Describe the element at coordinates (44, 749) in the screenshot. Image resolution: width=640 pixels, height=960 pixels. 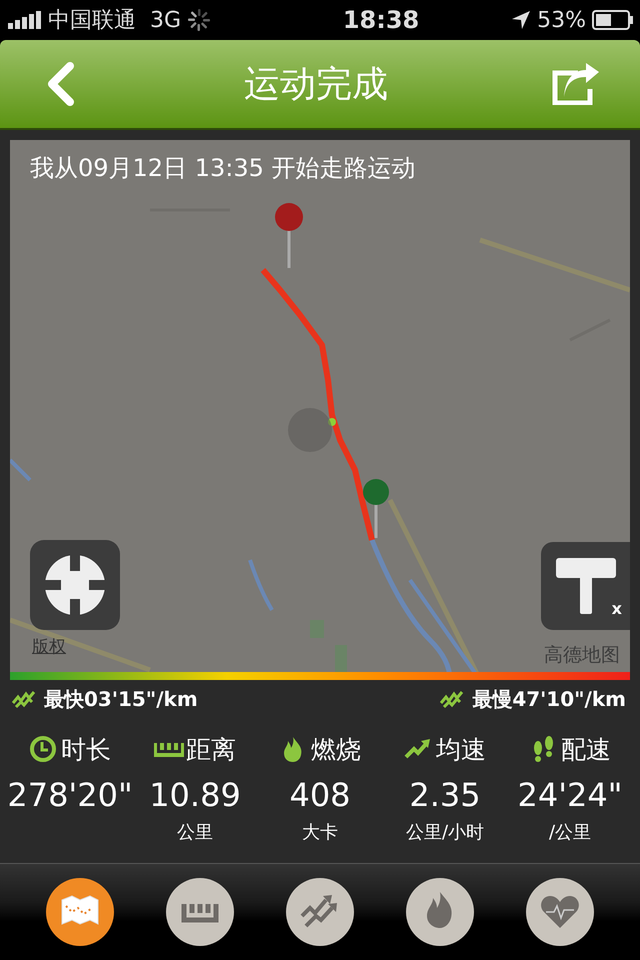
I see `clock-icon` at that location.